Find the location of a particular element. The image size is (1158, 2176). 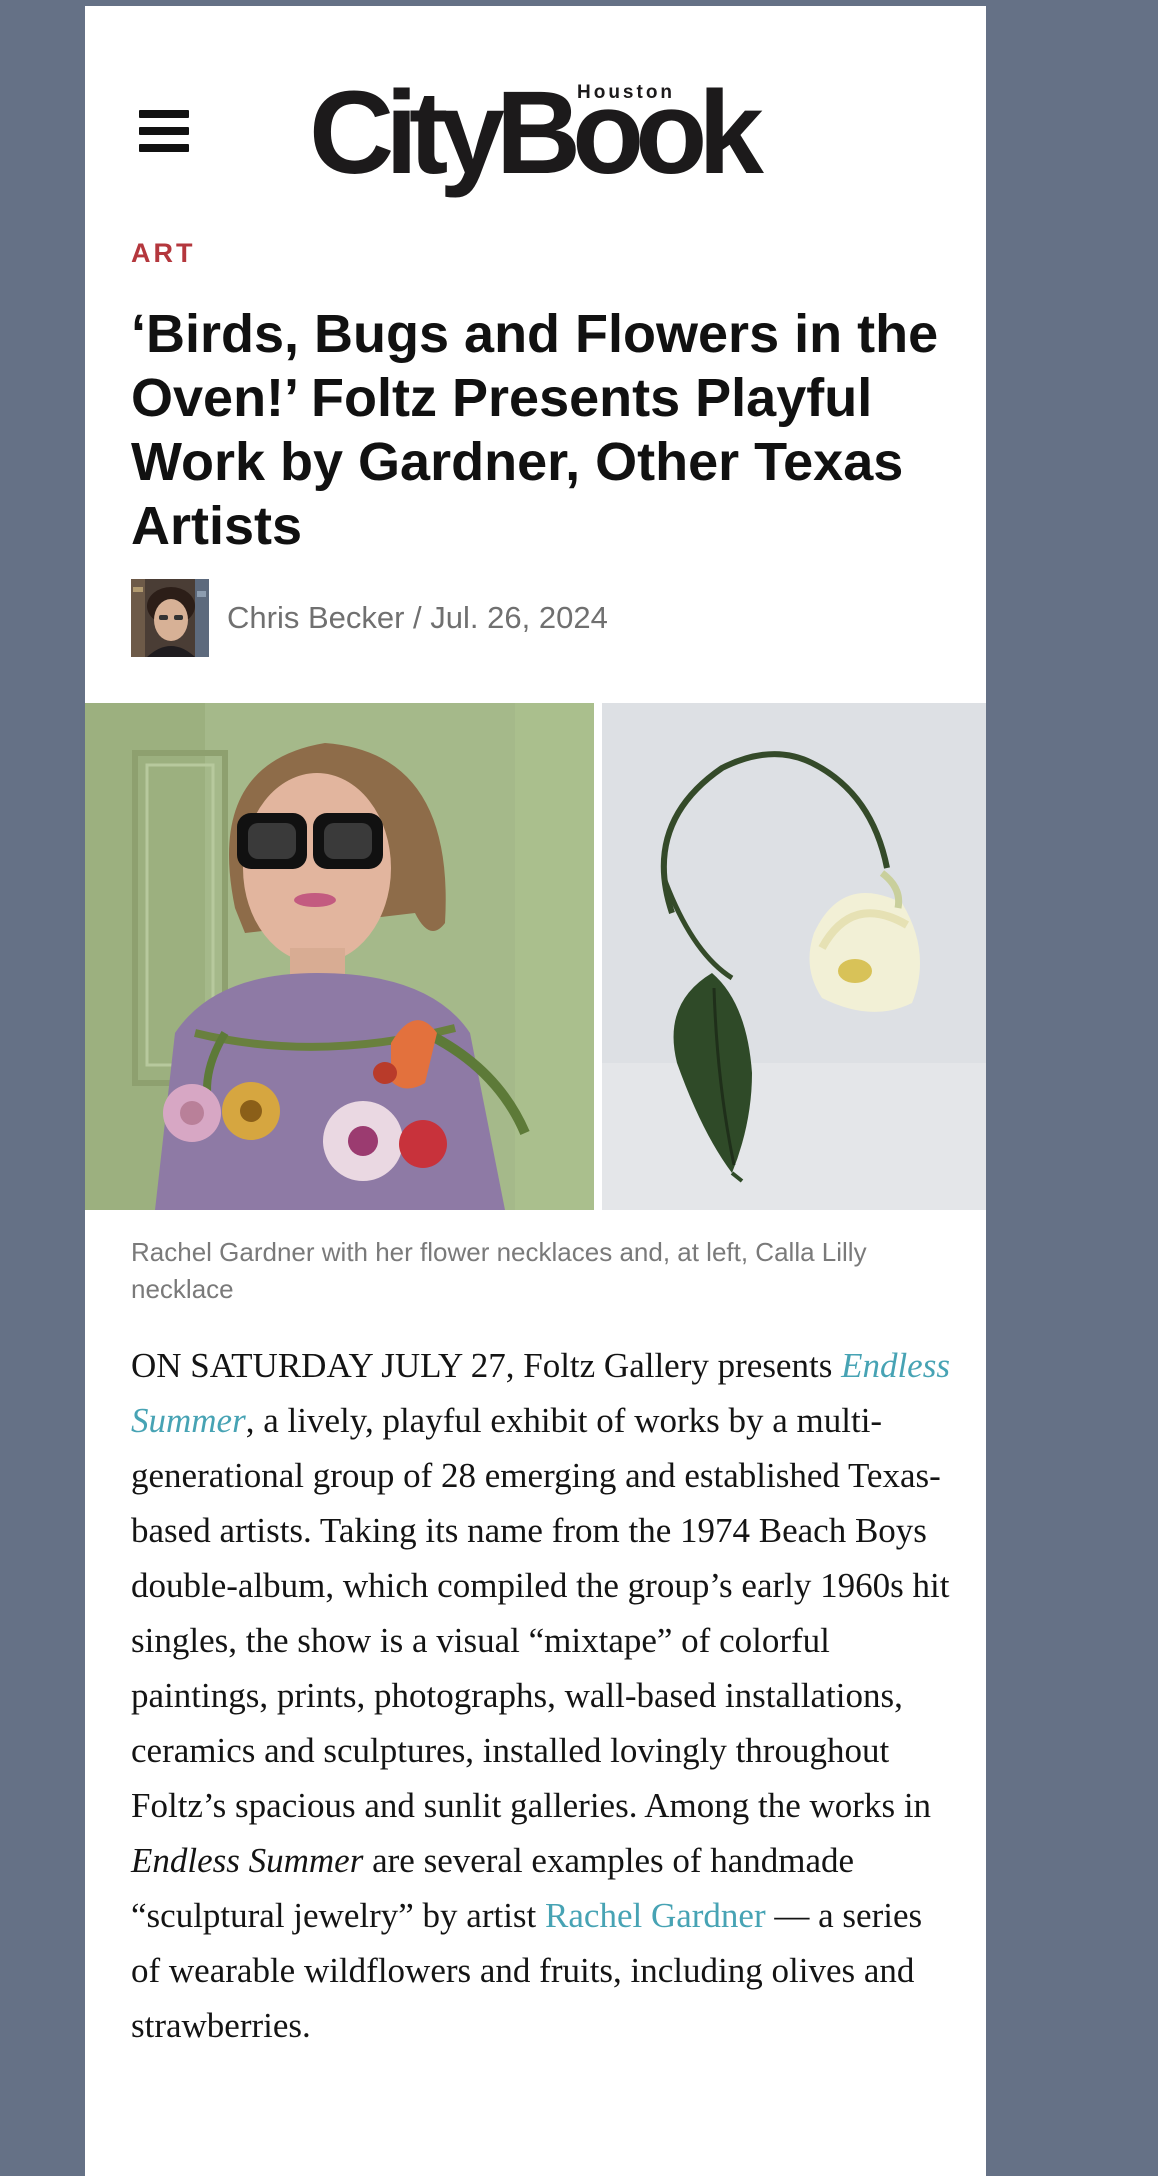

rachel-gardner-photo is located at coordinates (339, 956).